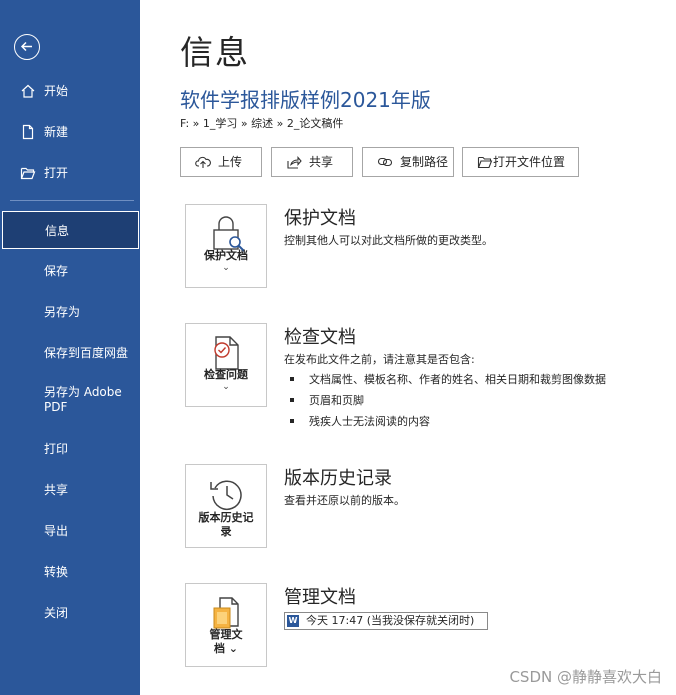 This screenshot has width=676, height=695. What do you see at coordinates (226, 255) in the screenshot?
I see `protect-document-caption: 保护文档` at bounding box center [226, 255].